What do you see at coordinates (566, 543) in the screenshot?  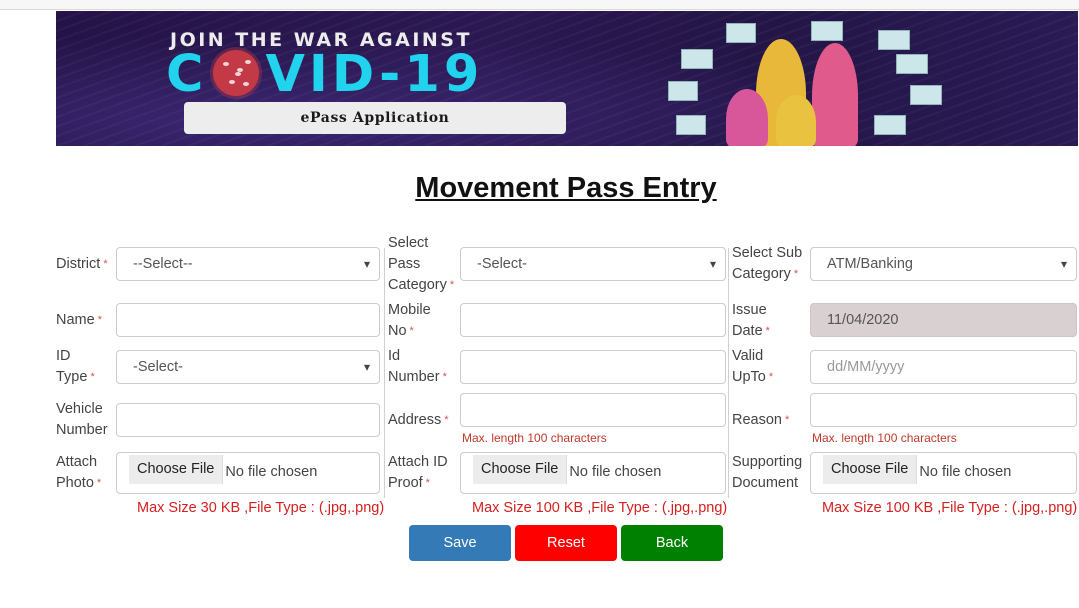 I see `reset-button: Reset` at bounding box center [566, 543].